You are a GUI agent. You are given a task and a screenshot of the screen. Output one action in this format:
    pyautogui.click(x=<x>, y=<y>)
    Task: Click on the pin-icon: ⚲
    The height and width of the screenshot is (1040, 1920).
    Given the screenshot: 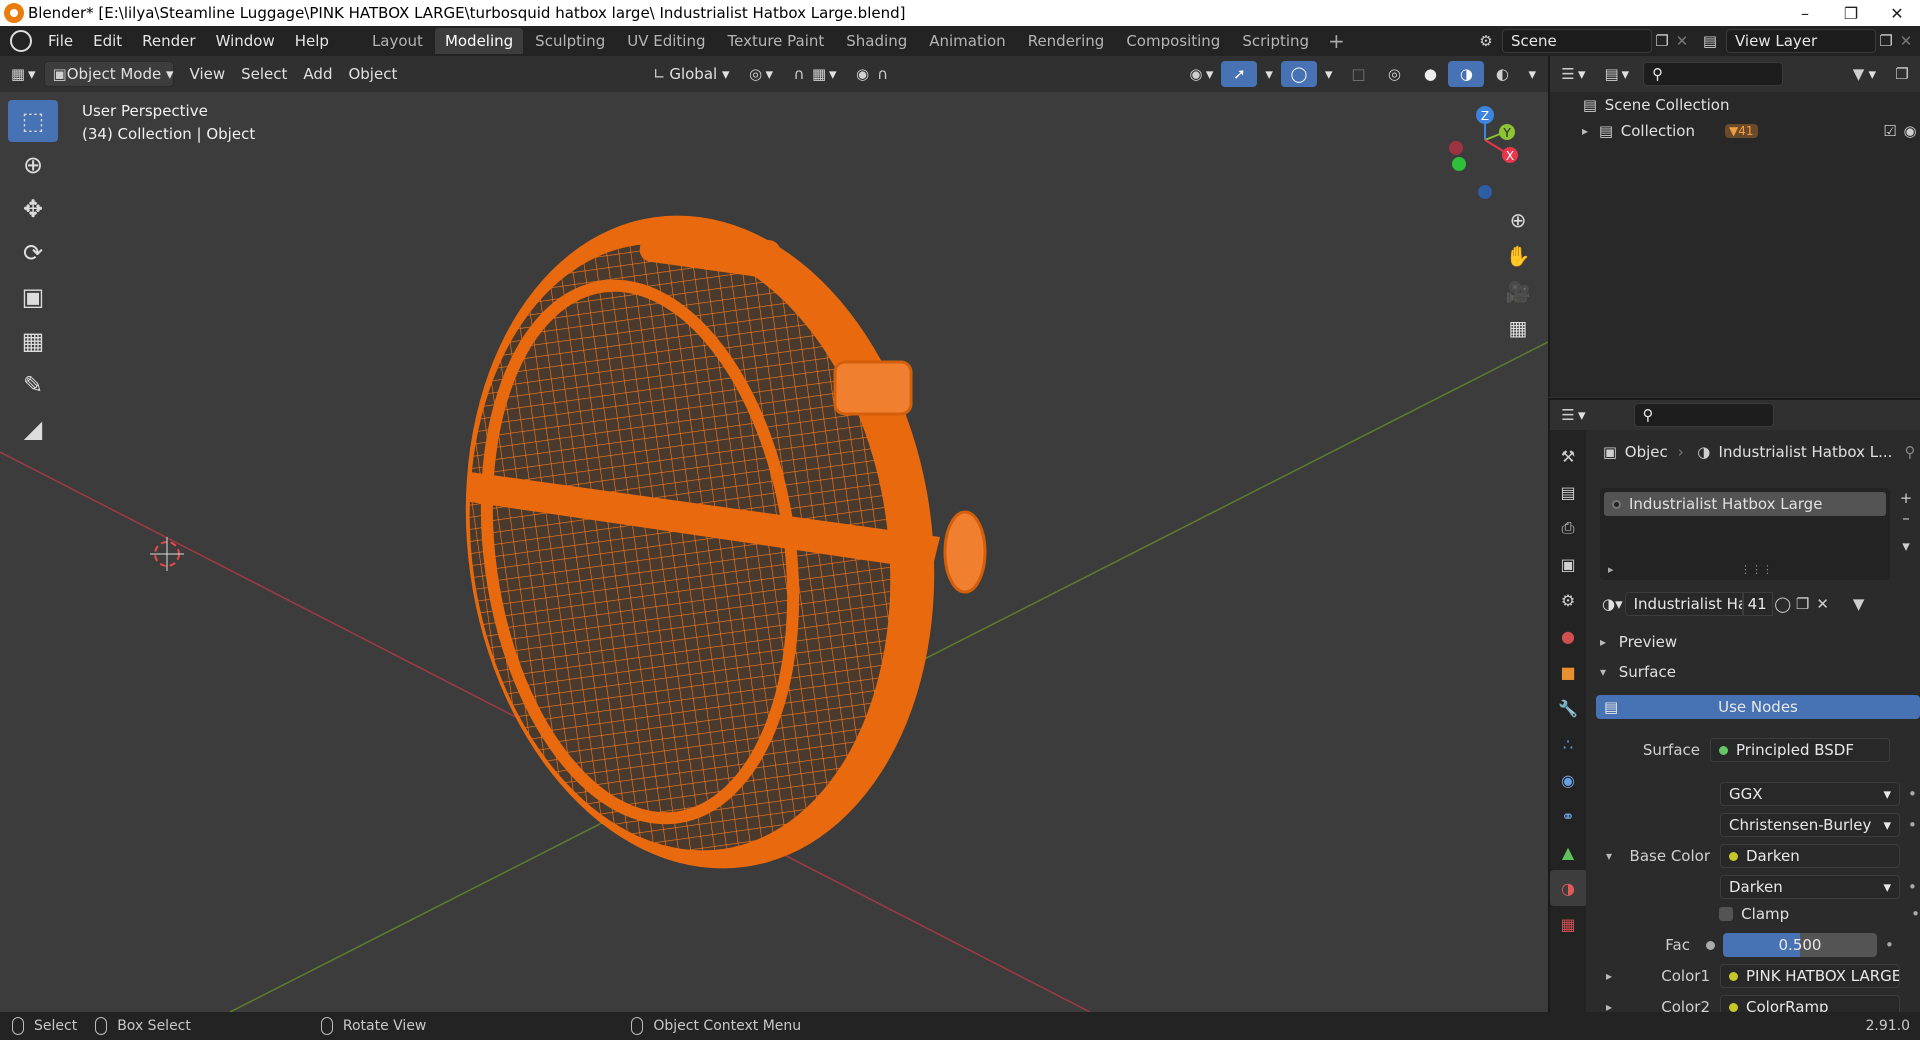 What is the action you would take?
    pyautogui.click(x=1910, y=452)
    